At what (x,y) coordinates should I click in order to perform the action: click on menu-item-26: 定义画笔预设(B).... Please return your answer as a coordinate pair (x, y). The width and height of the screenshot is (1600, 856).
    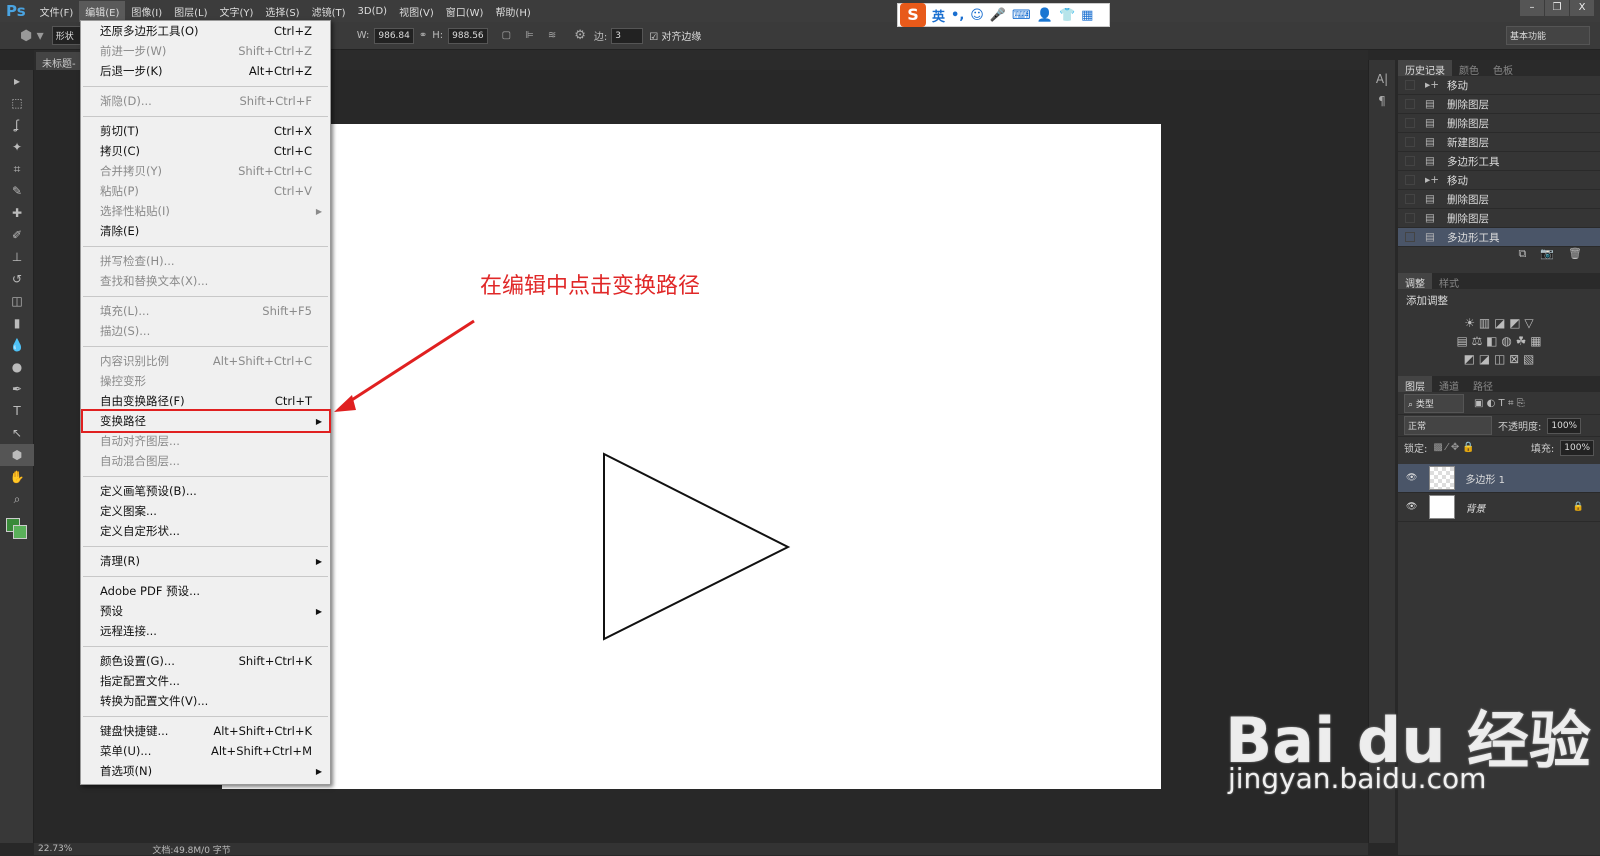
    Looking at the image, I should click on (205, 491).